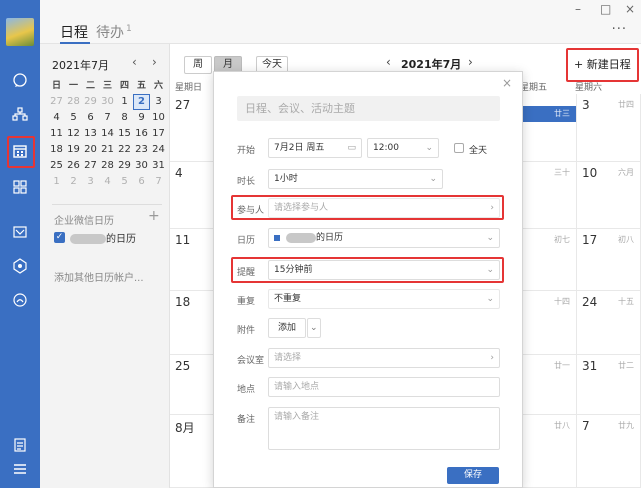 Image resolution: width=641 pixels, height=488 pixels. I want to click on mini-day: 24, so click(158, 150).